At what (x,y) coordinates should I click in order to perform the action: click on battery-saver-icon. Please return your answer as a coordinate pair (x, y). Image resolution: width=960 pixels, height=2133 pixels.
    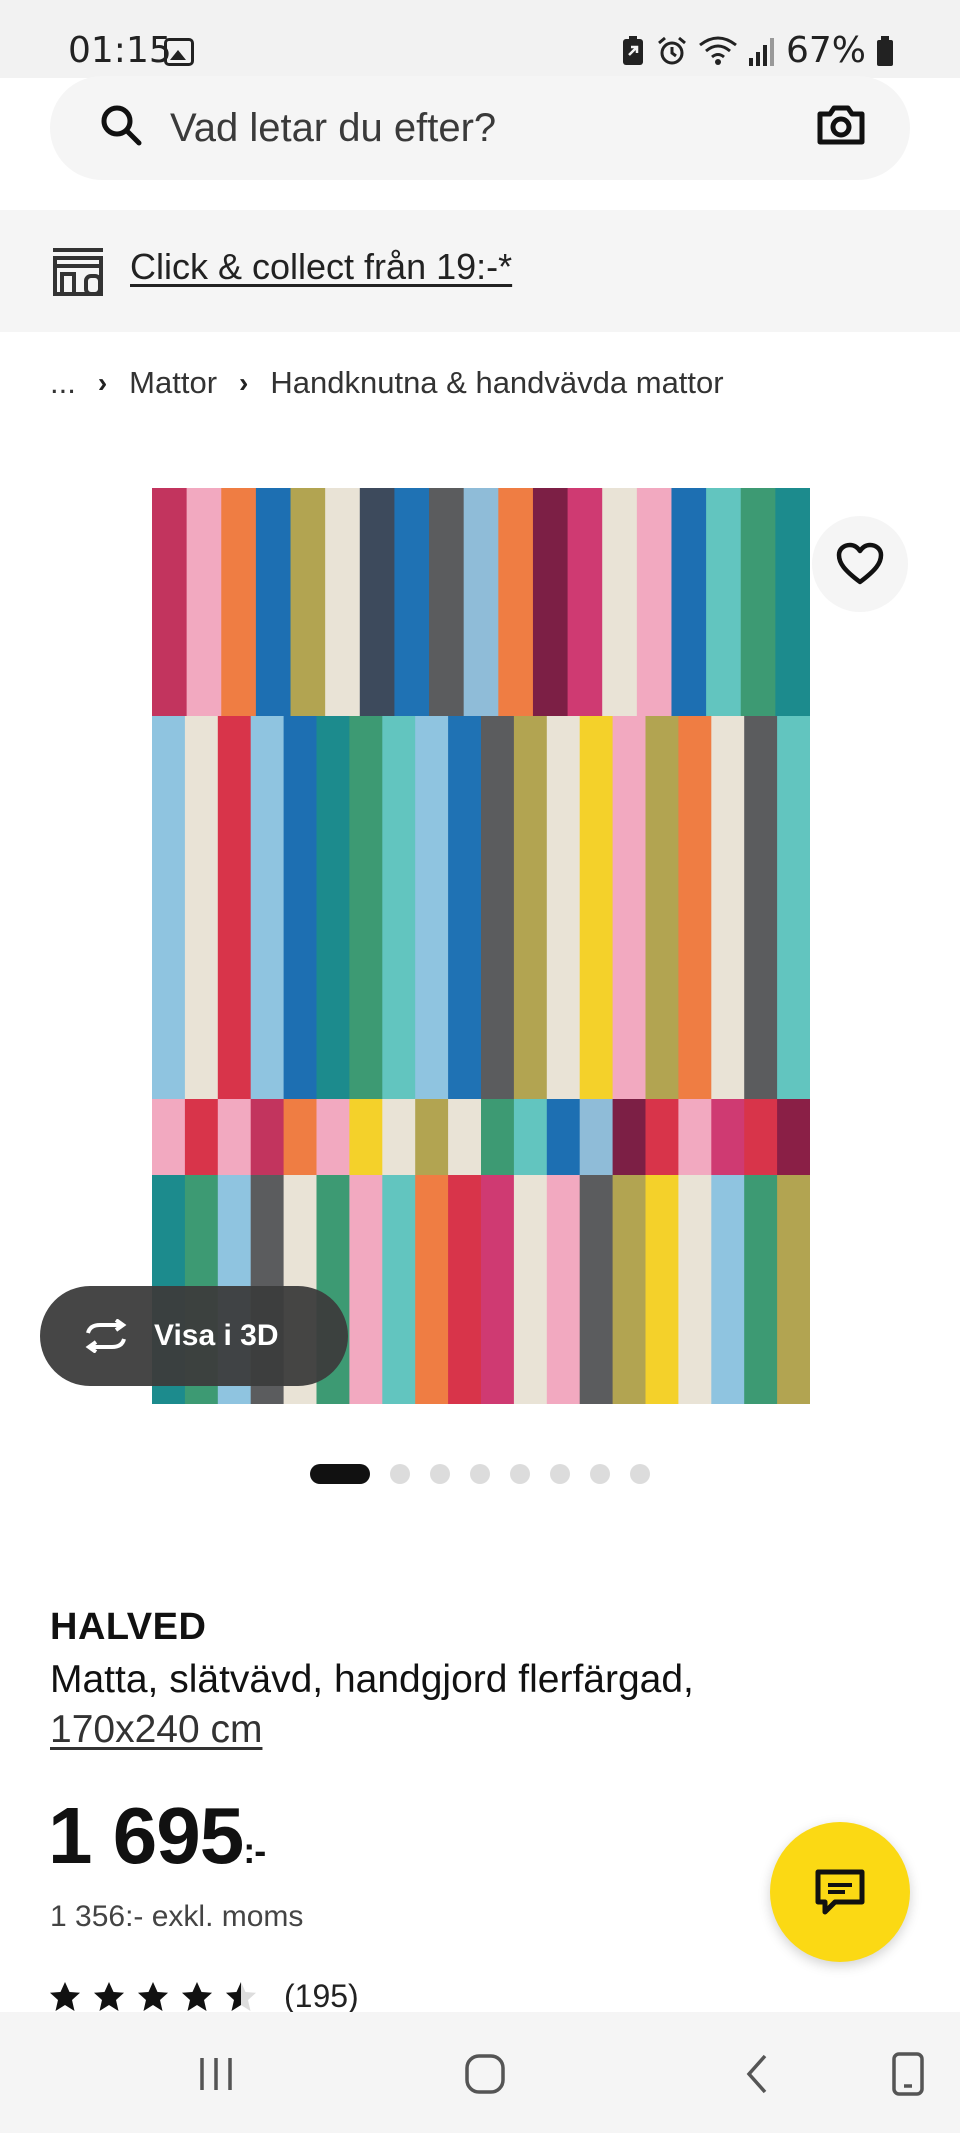
    Looking at the image, I should click on (632, 50).